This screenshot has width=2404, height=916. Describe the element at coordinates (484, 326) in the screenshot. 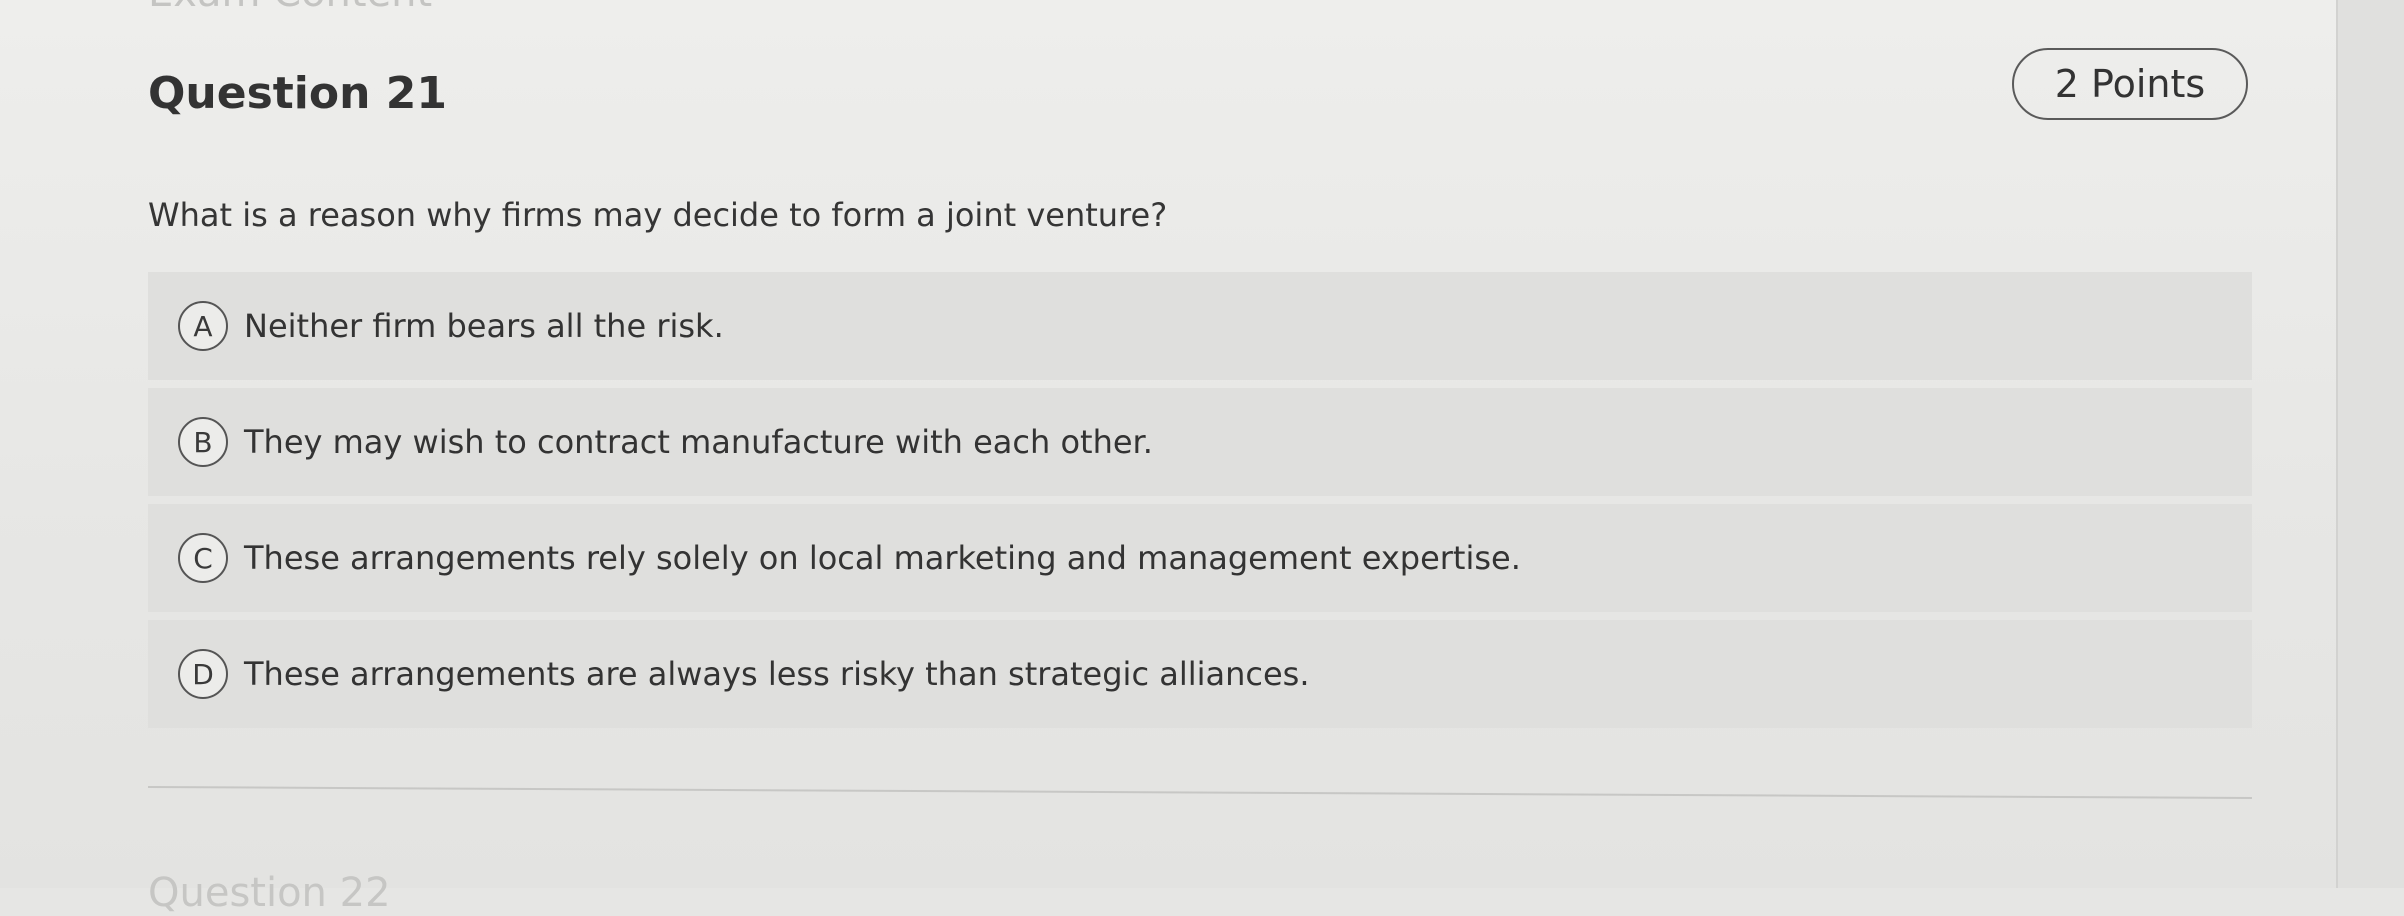

I see `option-a-text: Neither firm bears all the risk.` at that location.